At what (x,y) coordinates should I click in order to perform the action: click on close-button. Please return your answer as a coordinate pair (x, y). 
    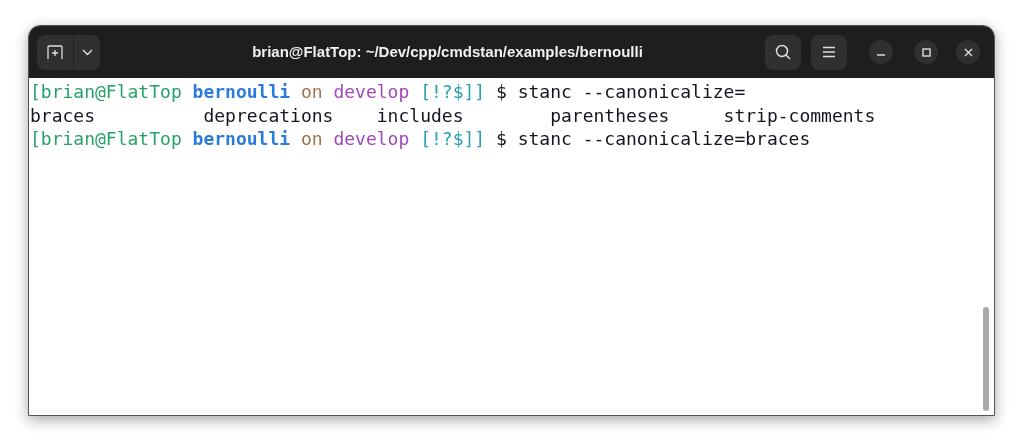
    Looking at the image, I should click on (968, 52).